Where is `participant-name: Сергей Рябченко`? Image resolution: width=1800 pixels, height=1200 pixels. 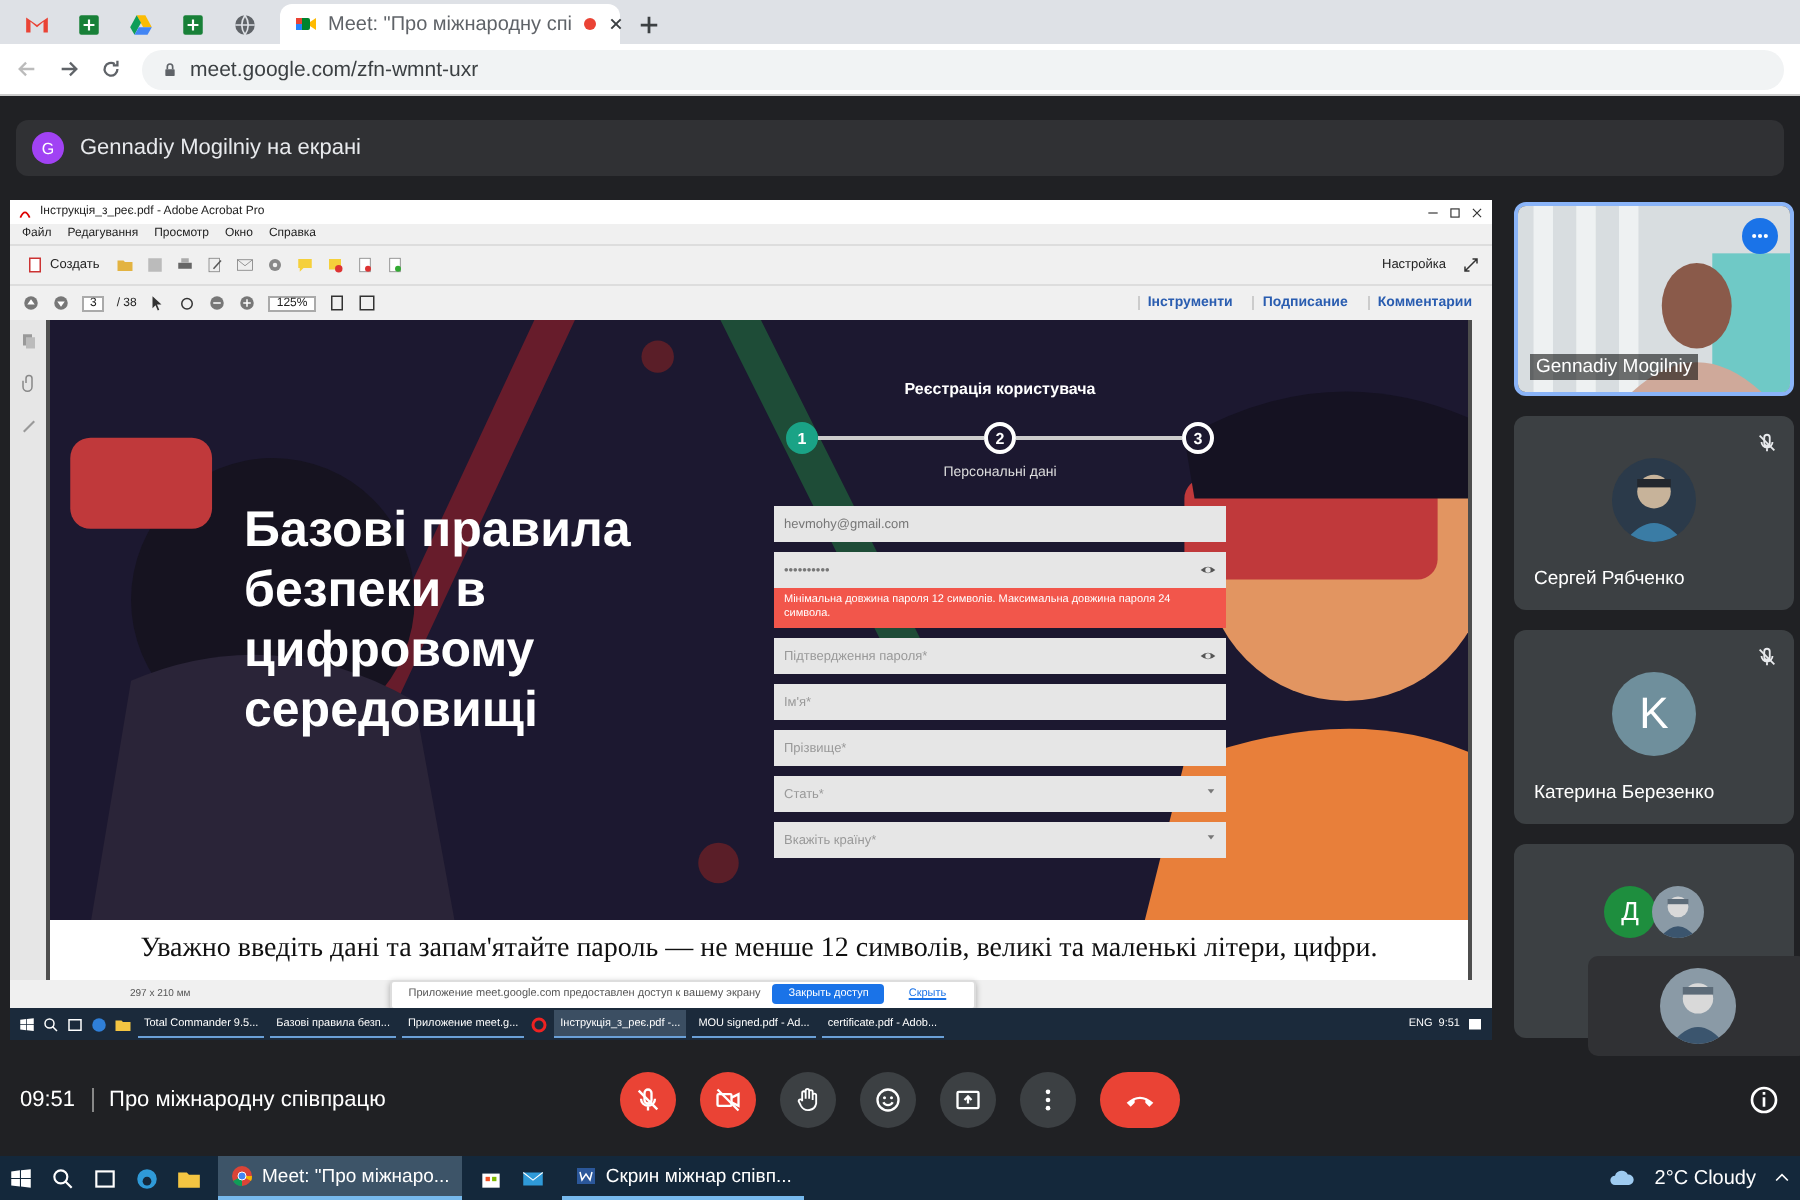
participant-name: Сергей Рябченко is located at coordinates (1609, 579).